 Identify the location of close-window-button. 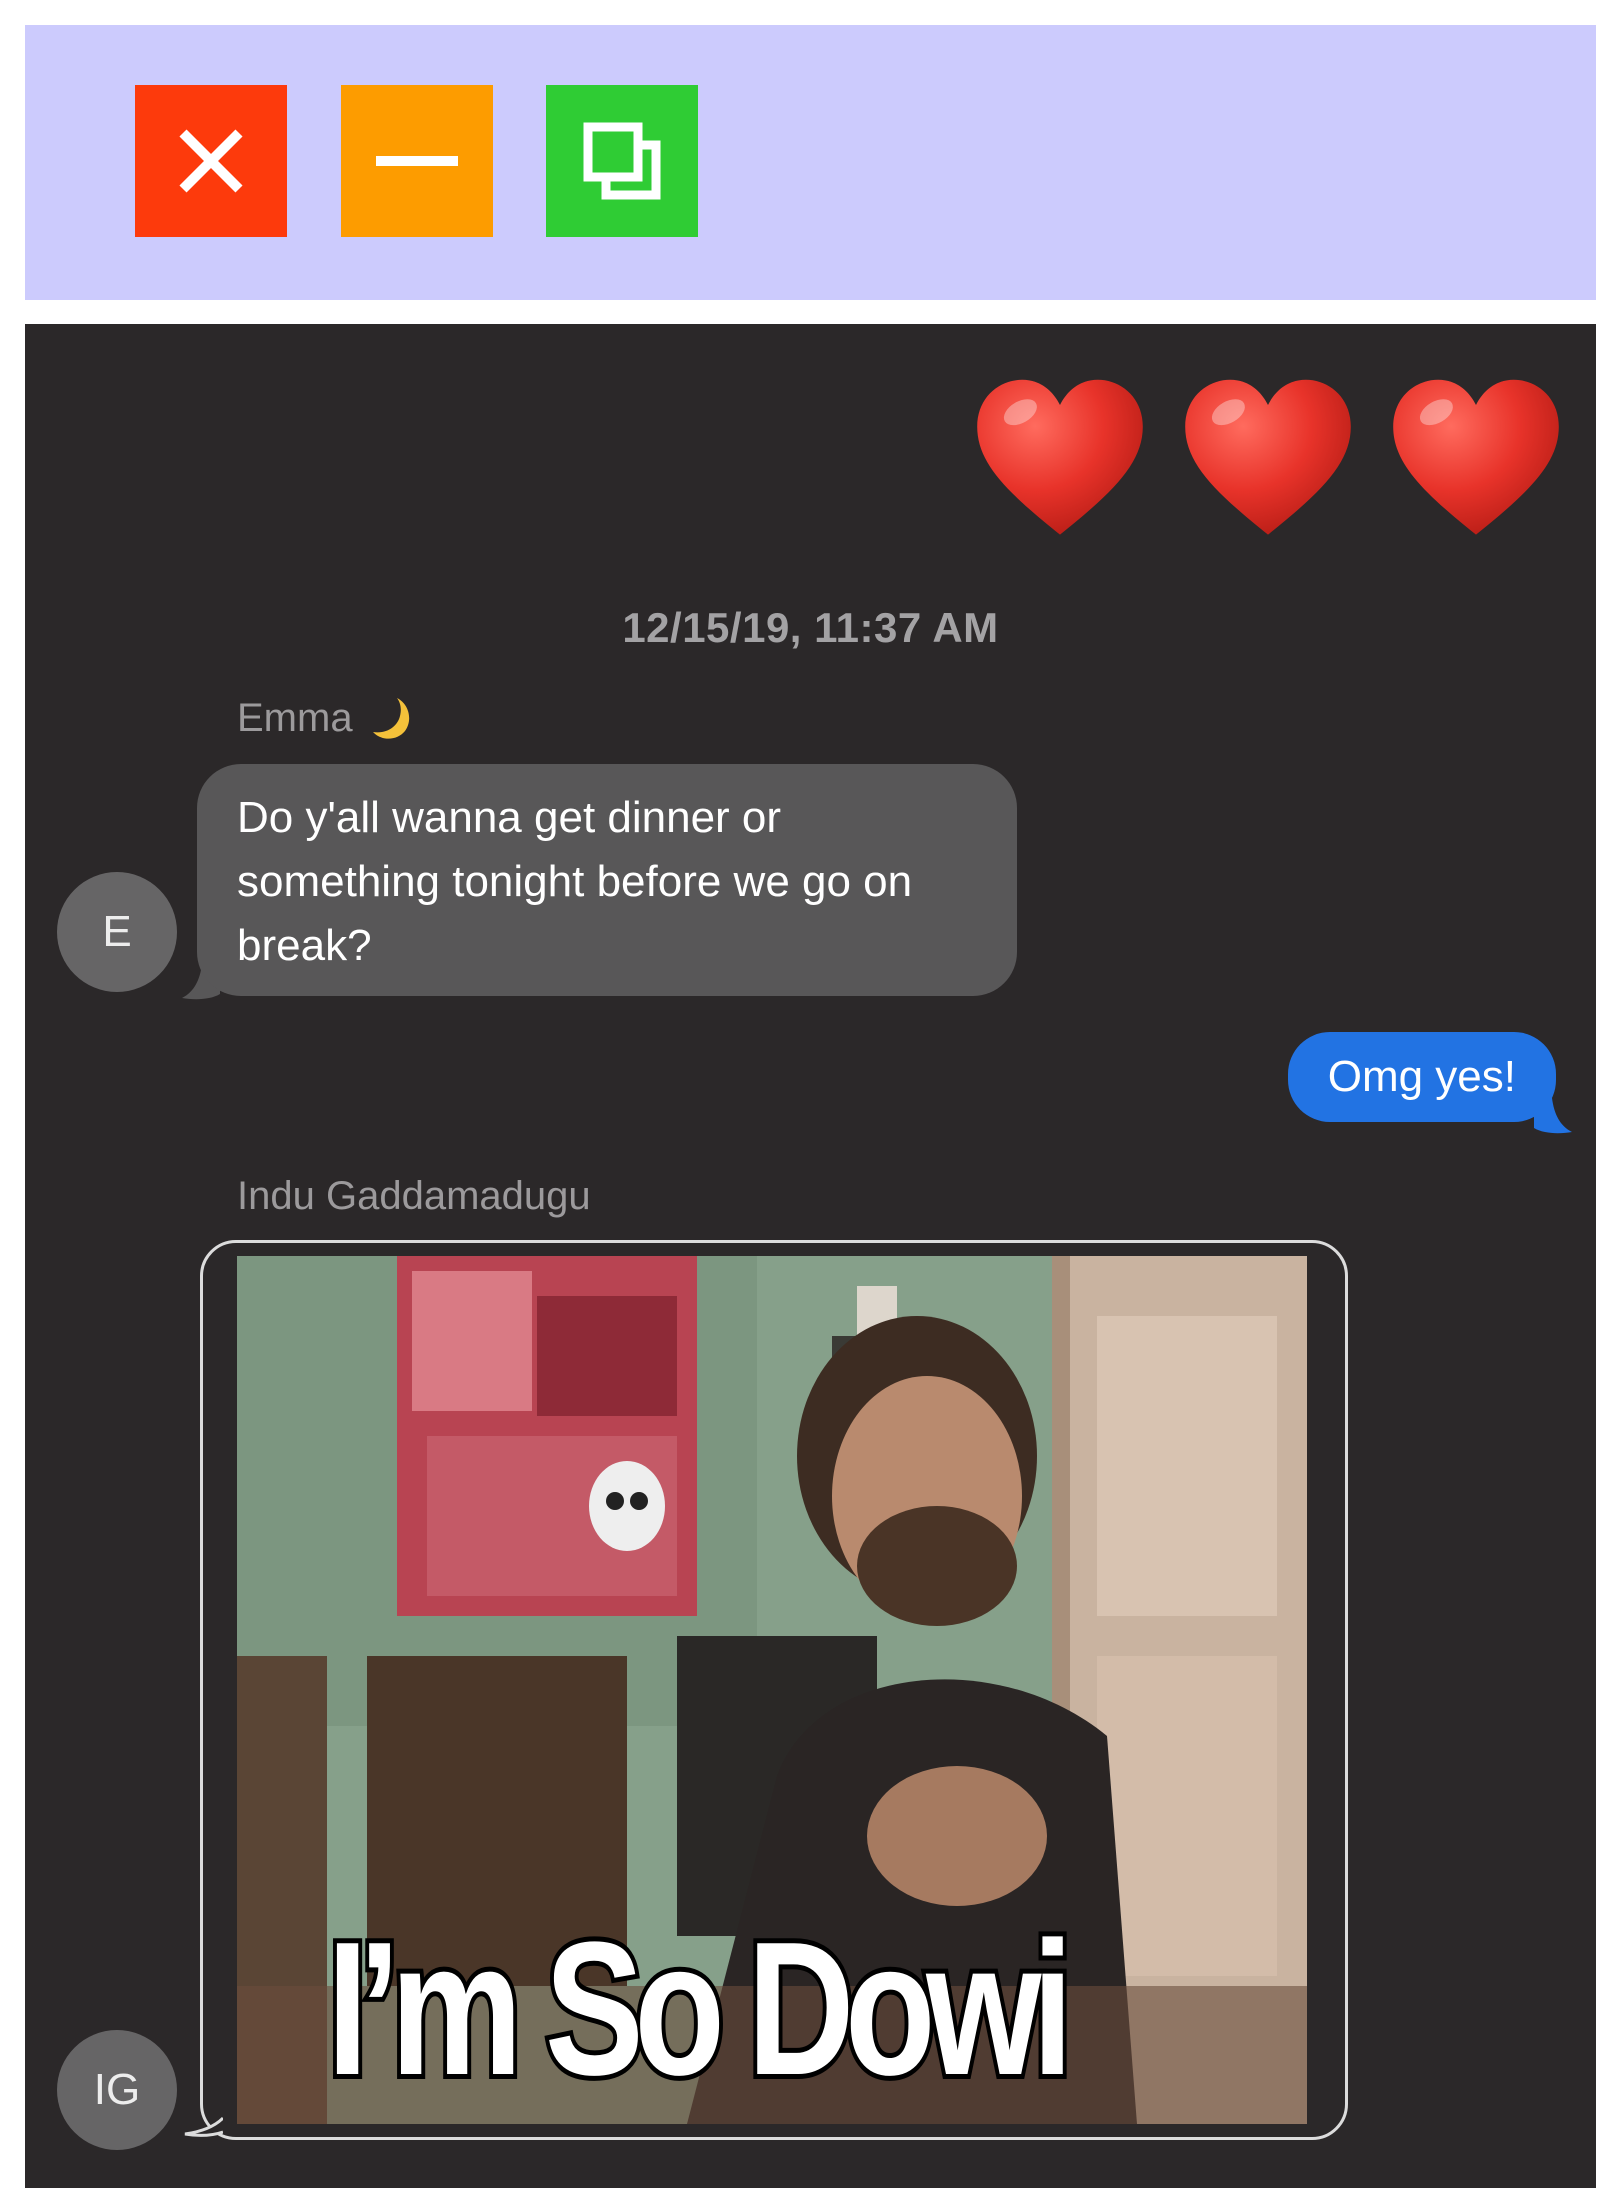
(211, 161).